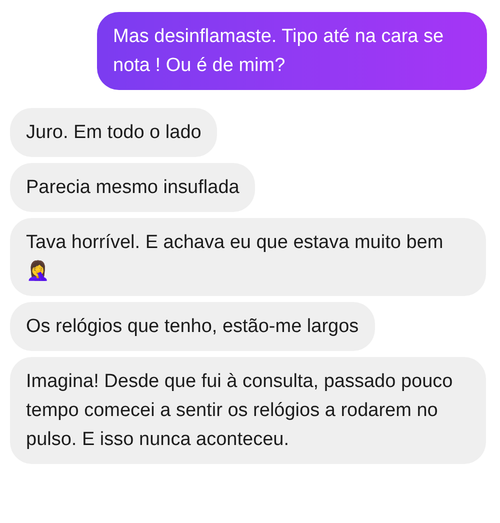 The height and width of the screenshot is (523, 500). Describe the element at coordinates (192, 326) in the screenshot. I see `received-message: Os relógios que tenho, estão-me largos` at that location.